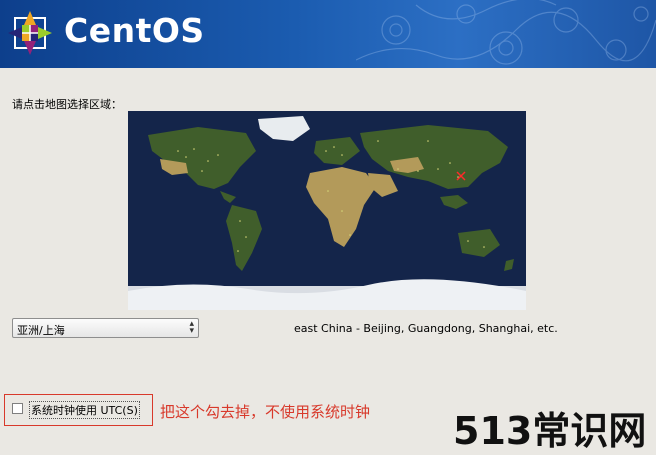  Describe the element at coordinates (134, 30) in the screenshot. I see `brand-name: CentOS` at that location.